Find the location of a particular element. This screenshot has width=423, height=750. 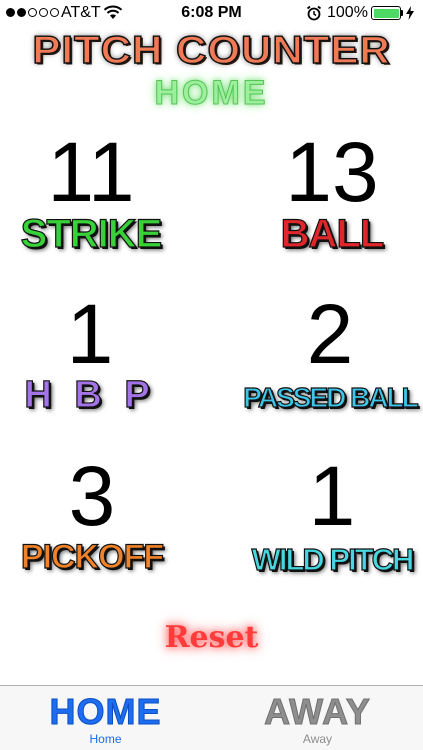

battery-terminal is located at coordinates (402, 13).